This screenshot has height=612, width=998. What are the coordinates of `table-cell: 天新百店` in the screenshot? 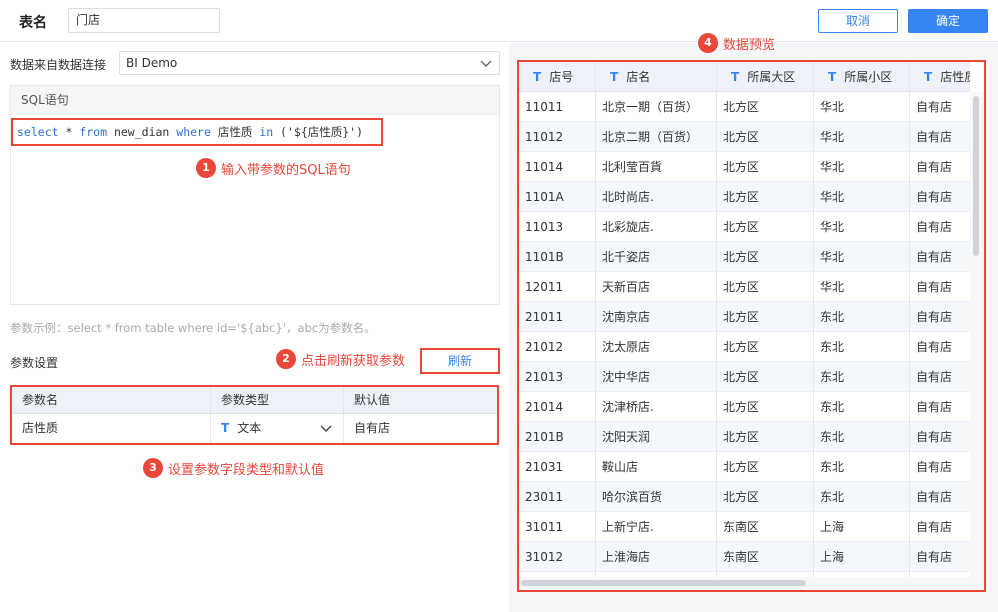 It's located at (656, 287).